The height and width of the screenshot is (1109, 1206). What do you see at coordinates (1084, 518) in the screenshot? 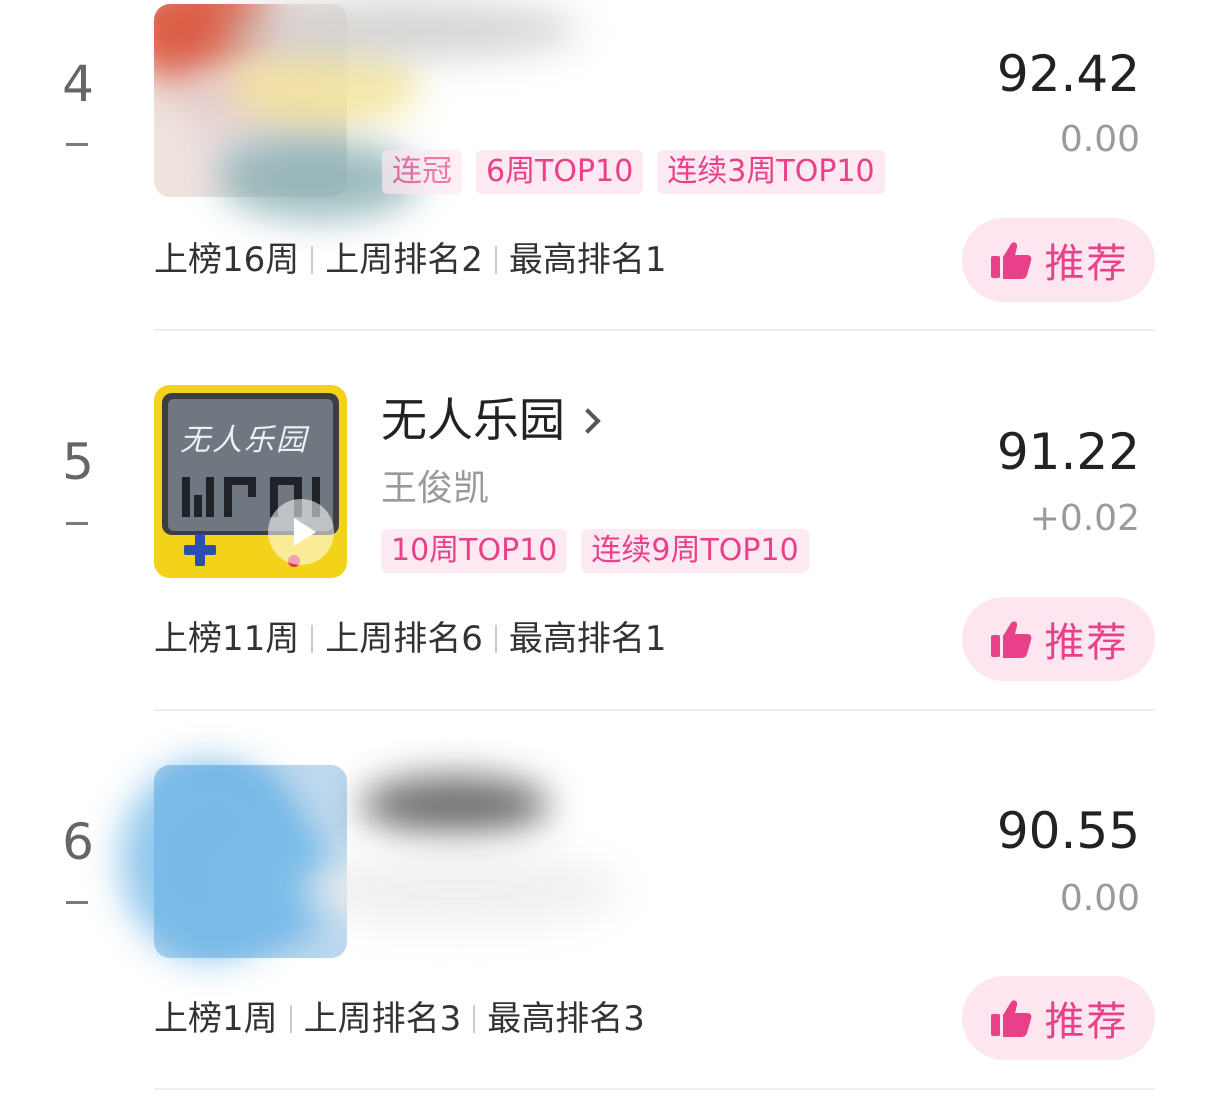
I see `score-delta: +0.02` at bounding box center [1084, 518].